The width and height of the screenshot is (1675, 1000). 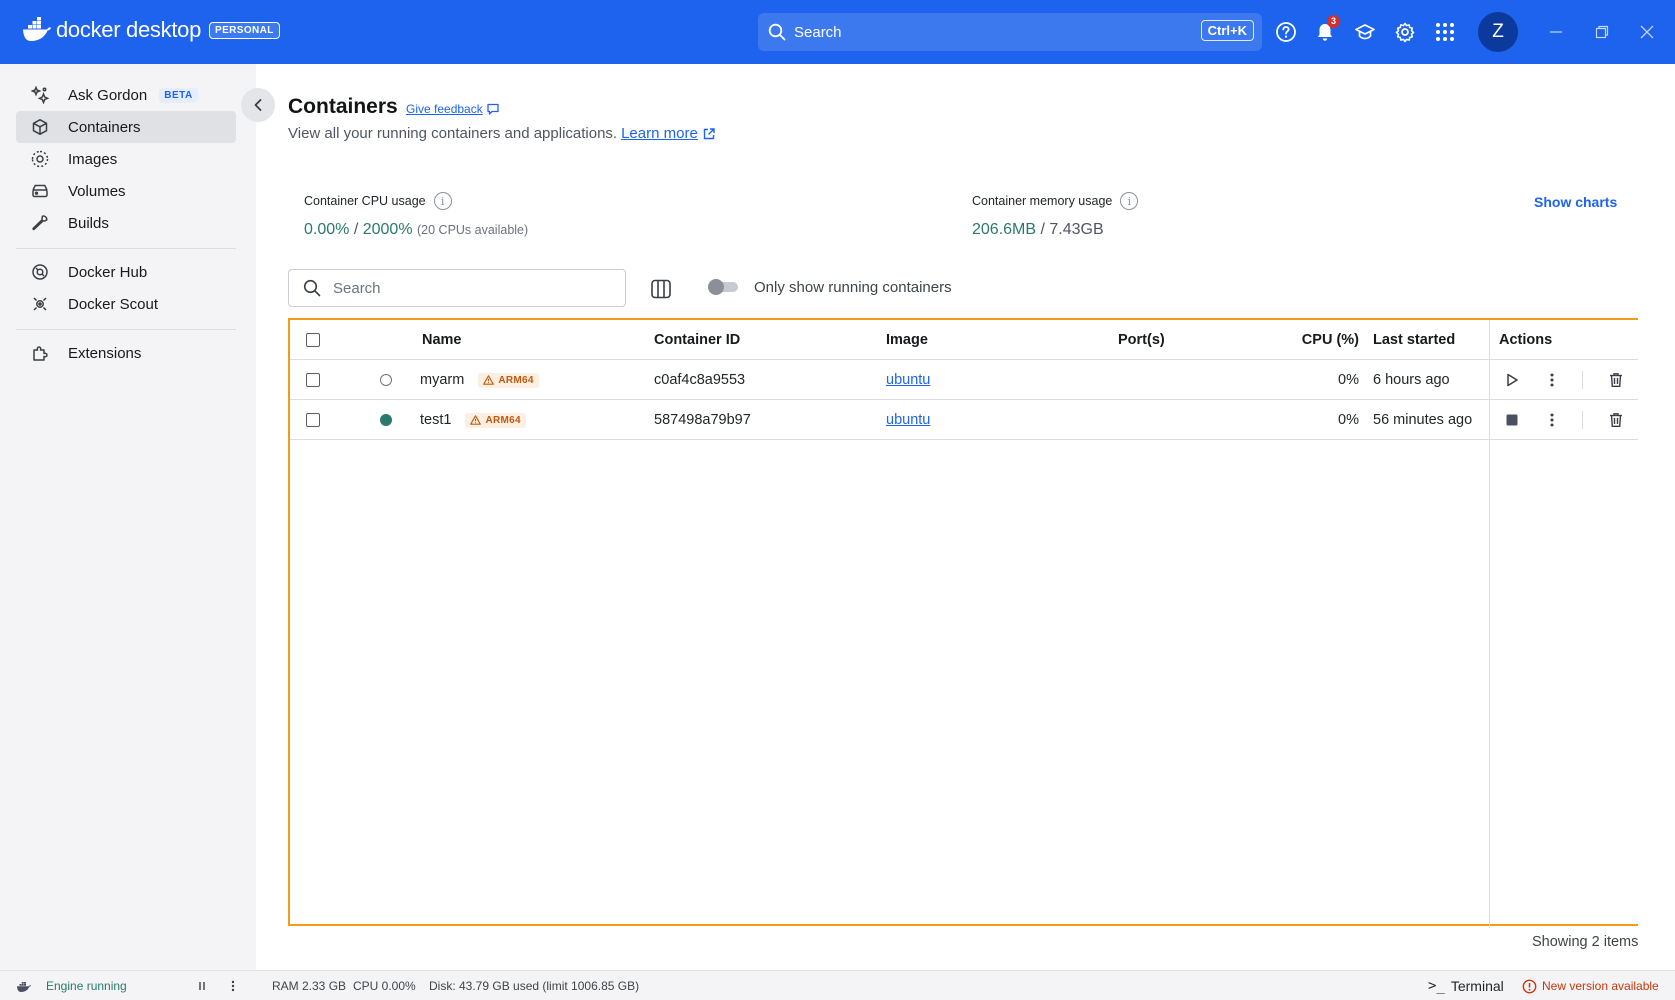 I want to click on kebab-menu-icon, so click(x=1552, y=420).